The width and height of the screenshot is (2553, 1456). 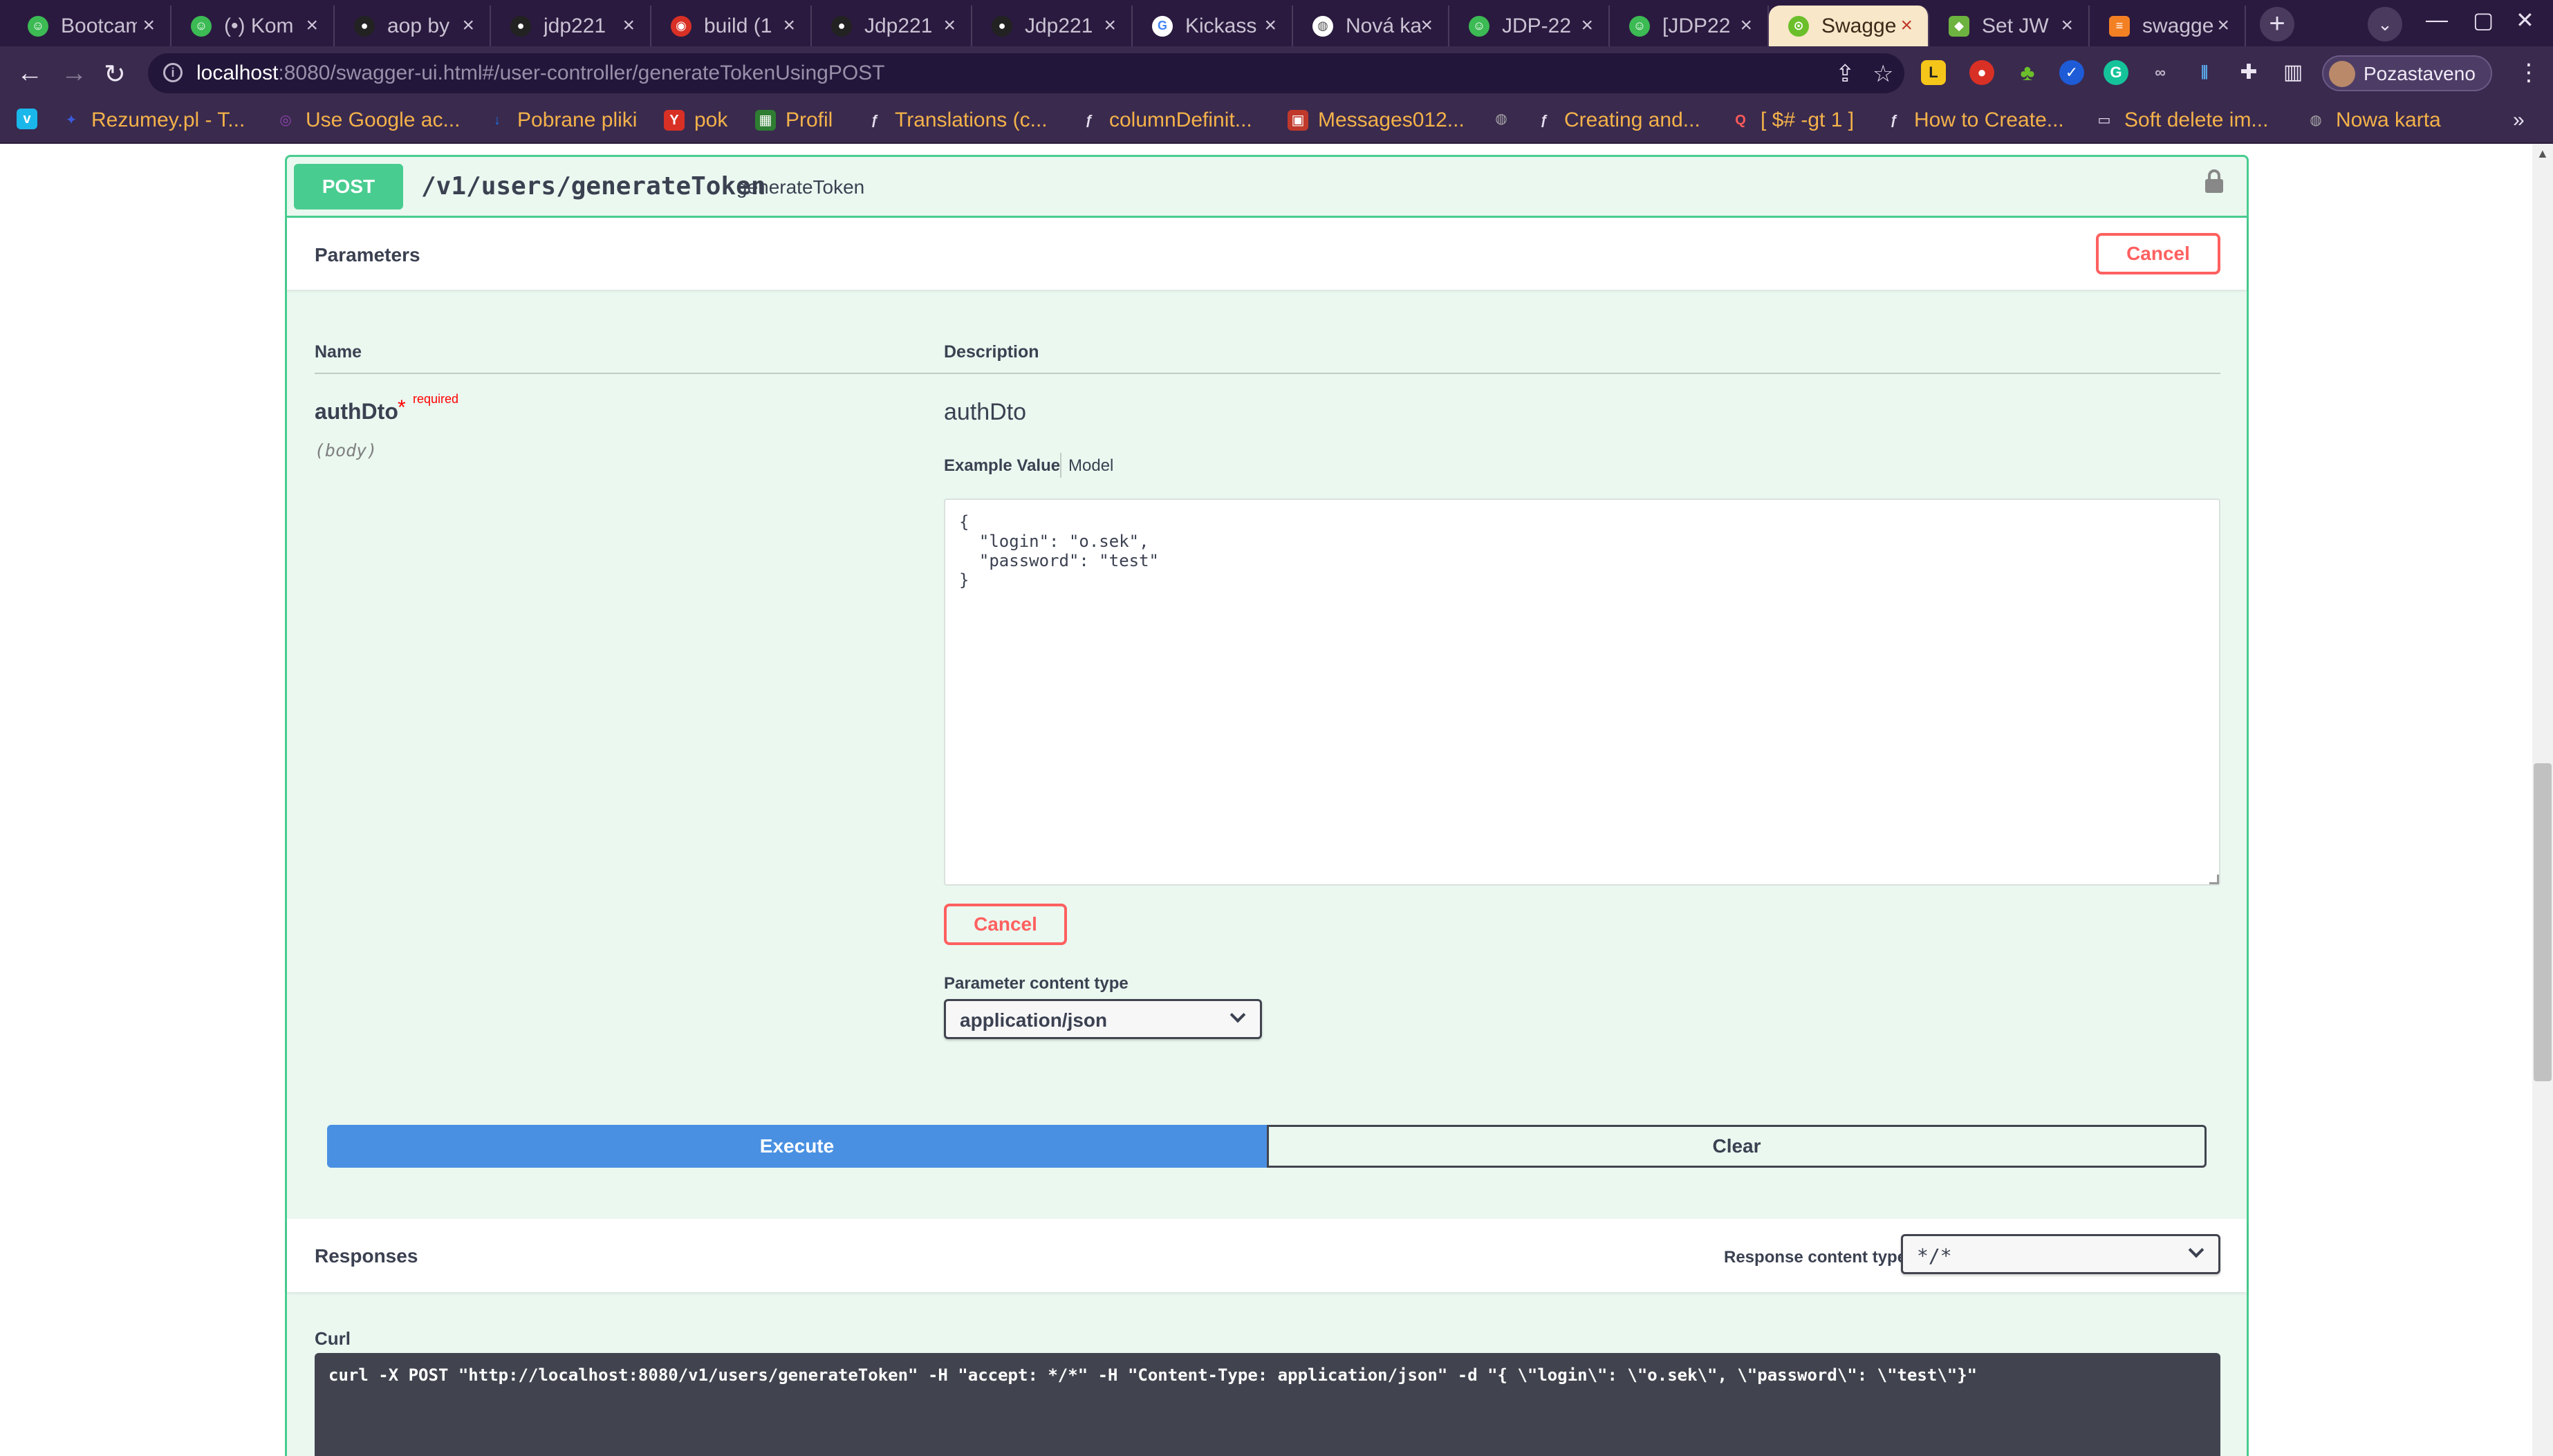 What do you see at coordinates (2071, 72) in the screenshot?
I see `extension-check-icon: ✓` at bounding box center [2071, 72].